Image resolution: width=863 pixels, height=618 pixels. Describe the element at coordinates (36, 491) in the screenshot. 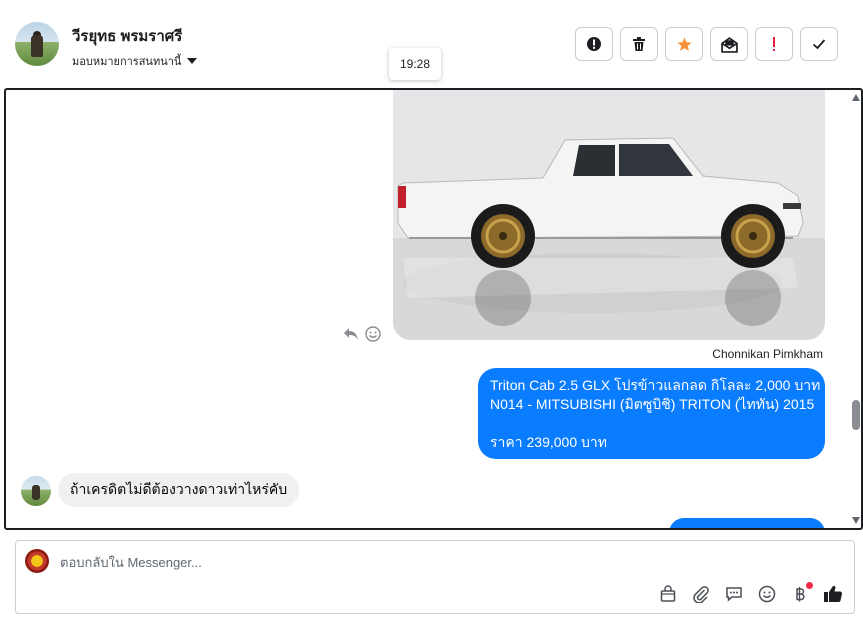

I see `contact-avatar-small` at that location.